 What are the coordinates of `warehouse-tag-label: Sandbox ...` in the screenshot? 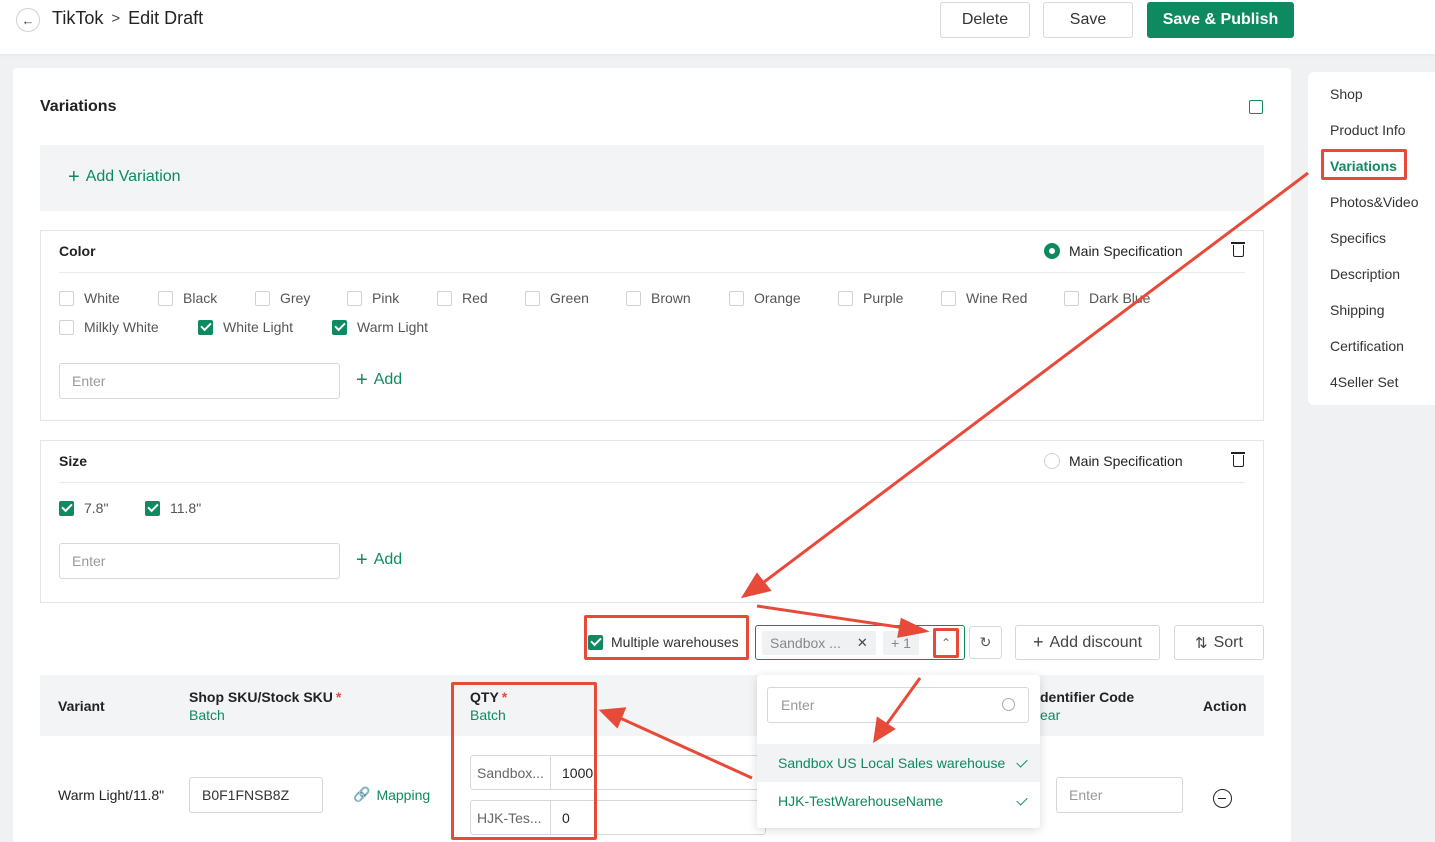 It's located at (805, 643).